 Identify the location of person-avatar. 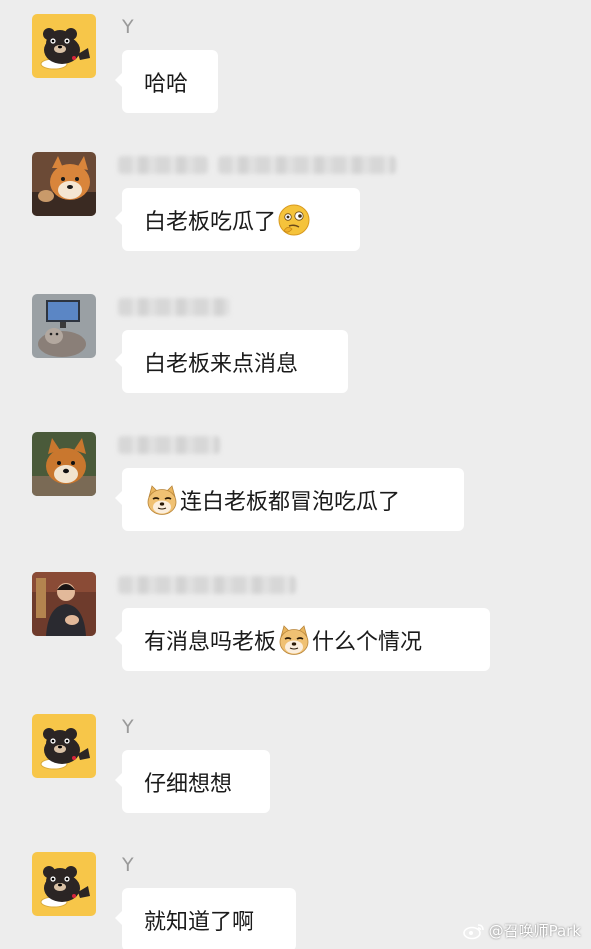
(64, 604).